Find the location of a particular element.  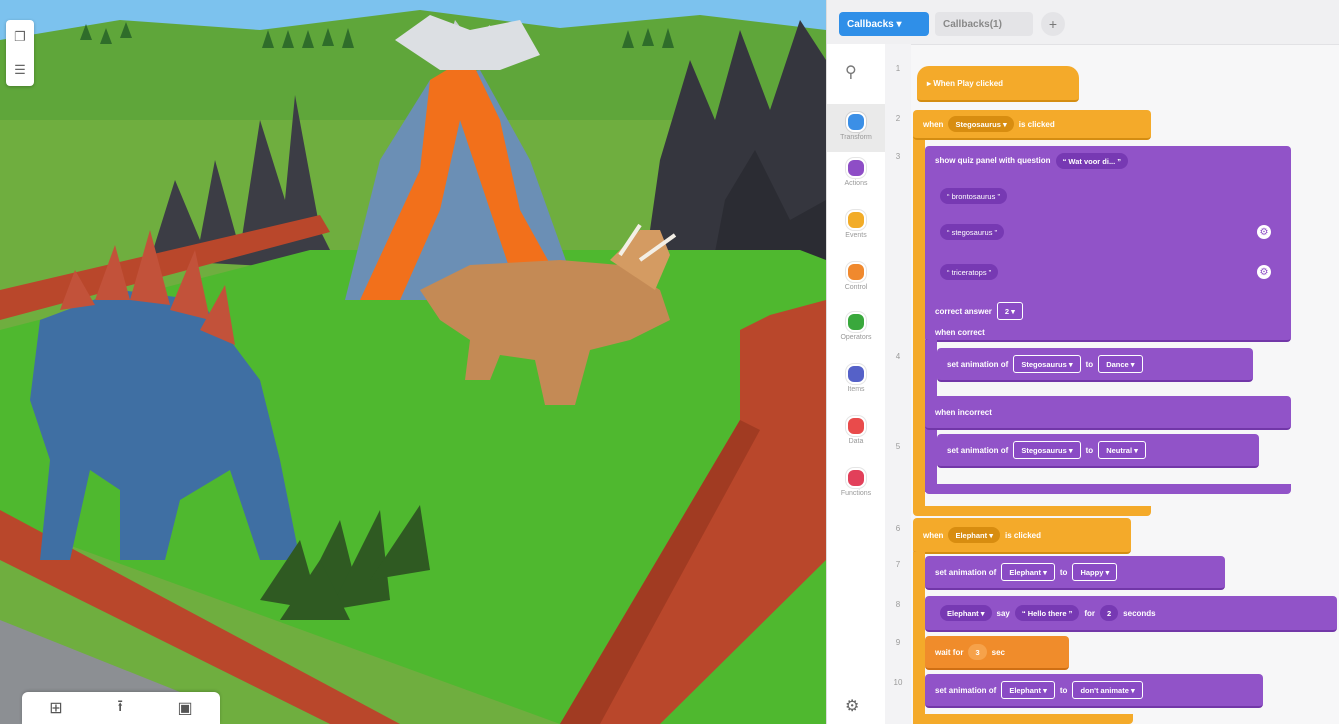

elephant-dropdown: Elephant ▾ is located at coordinates (974, 535).